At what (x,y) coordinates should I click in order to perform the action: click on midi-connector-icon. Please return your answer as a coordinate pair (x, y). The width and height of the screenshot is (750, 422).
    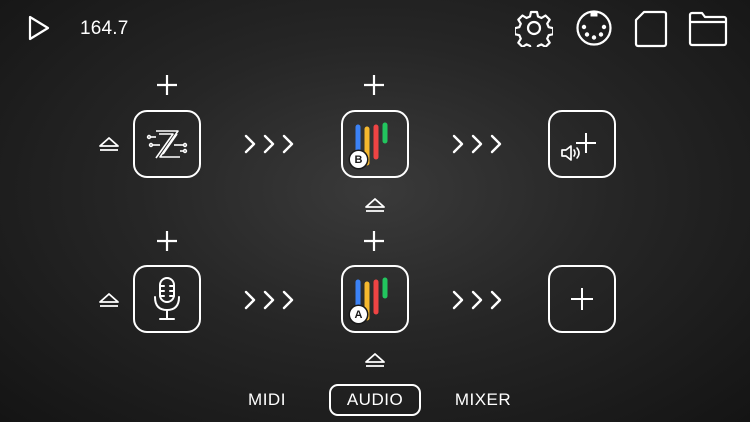
    Looking at the image, I should click on (594, 28).